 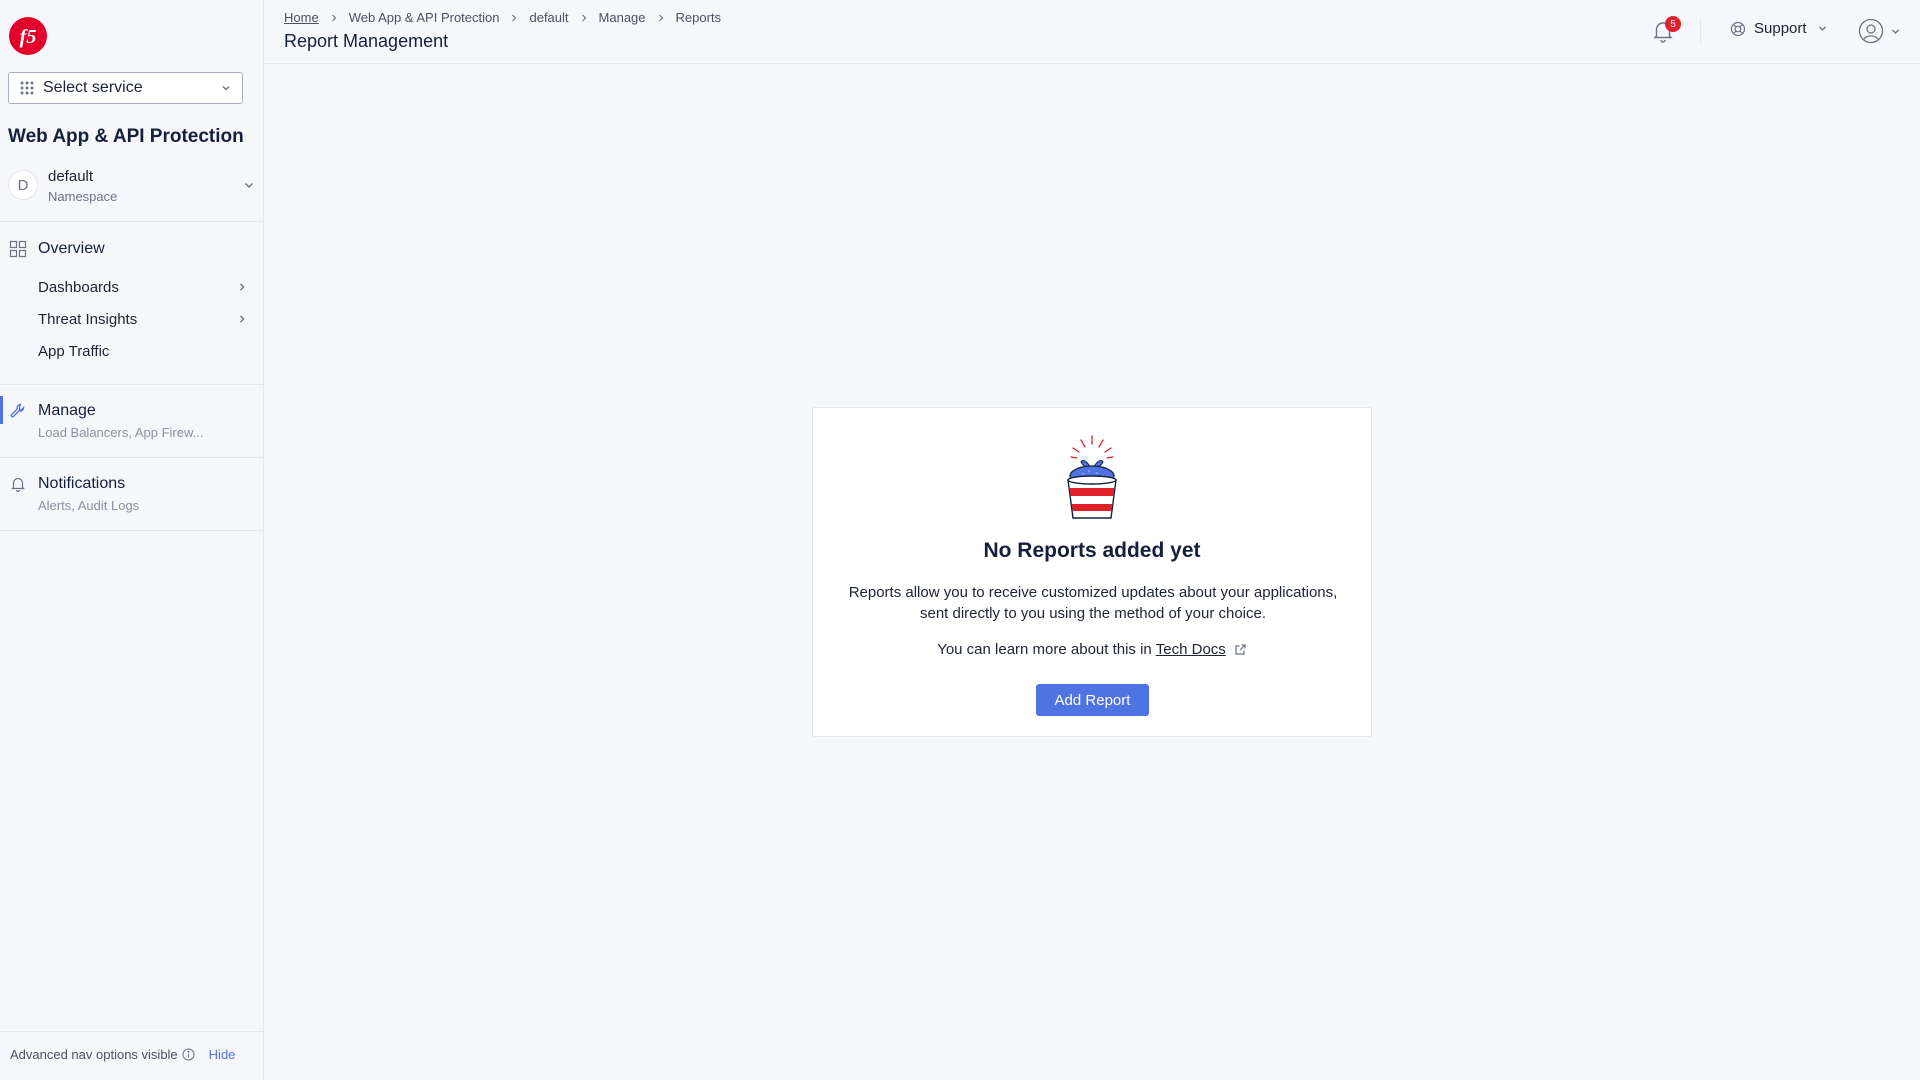 I want to click on page-title: Report Management, so click(x=366, y=41).